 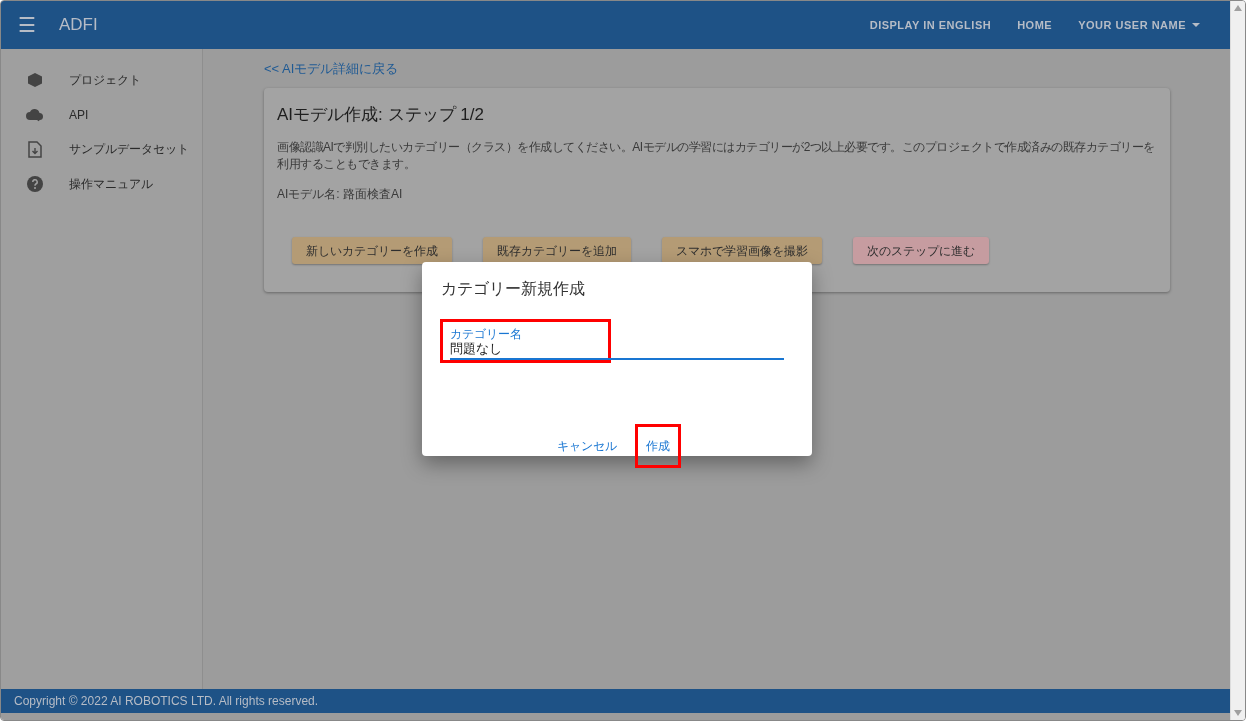 I want to click on help-icon, so click(x=35, y=183).